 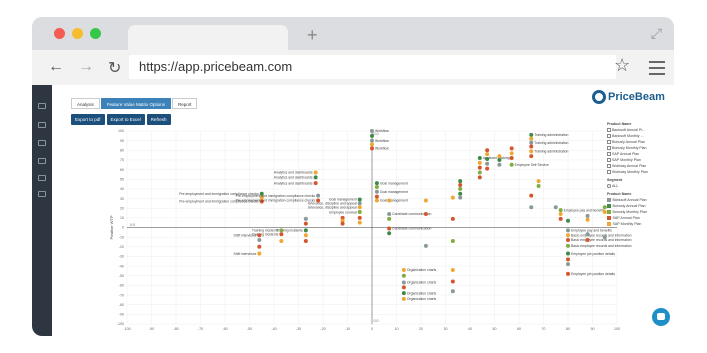 What do you see at coordinates (609, 224) in the screenshot?
I see `color-swatch` at bounding box center [609, 224].